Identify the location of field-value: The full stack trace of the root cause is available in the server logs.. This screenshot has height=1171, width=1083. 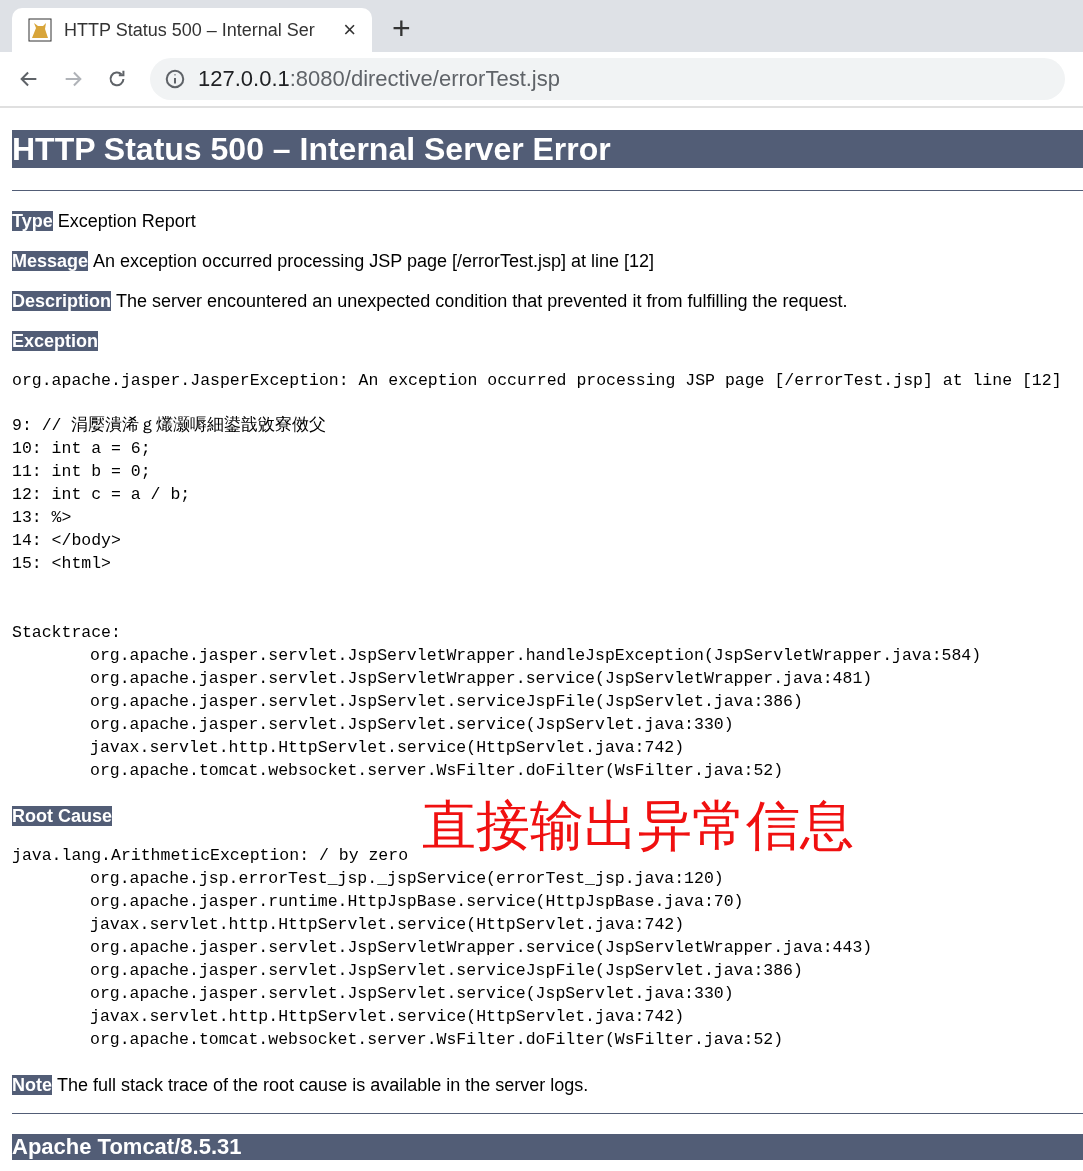
(323, 1085).